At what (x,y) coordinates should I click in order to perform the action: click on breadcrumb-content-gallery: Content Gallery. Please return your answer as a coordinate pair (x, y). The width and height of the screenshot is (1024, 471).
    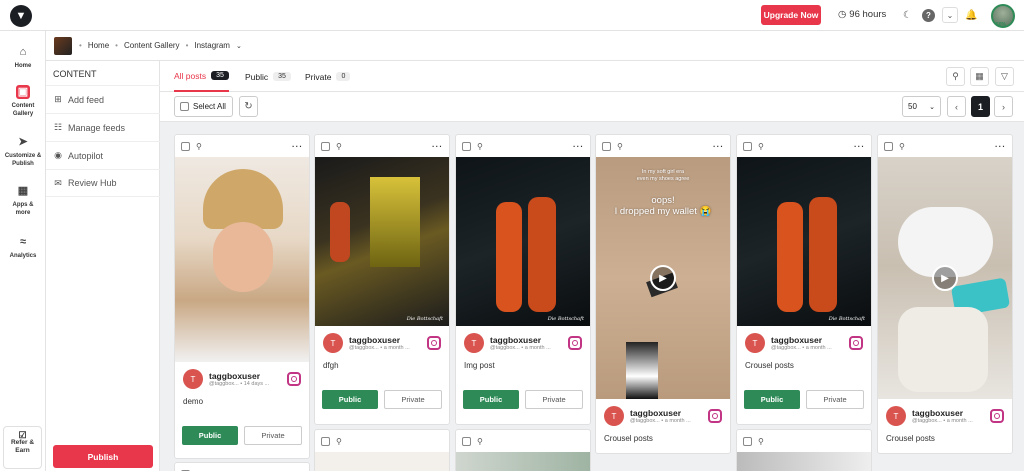
    Looking at the image, I should click on (152, 45).